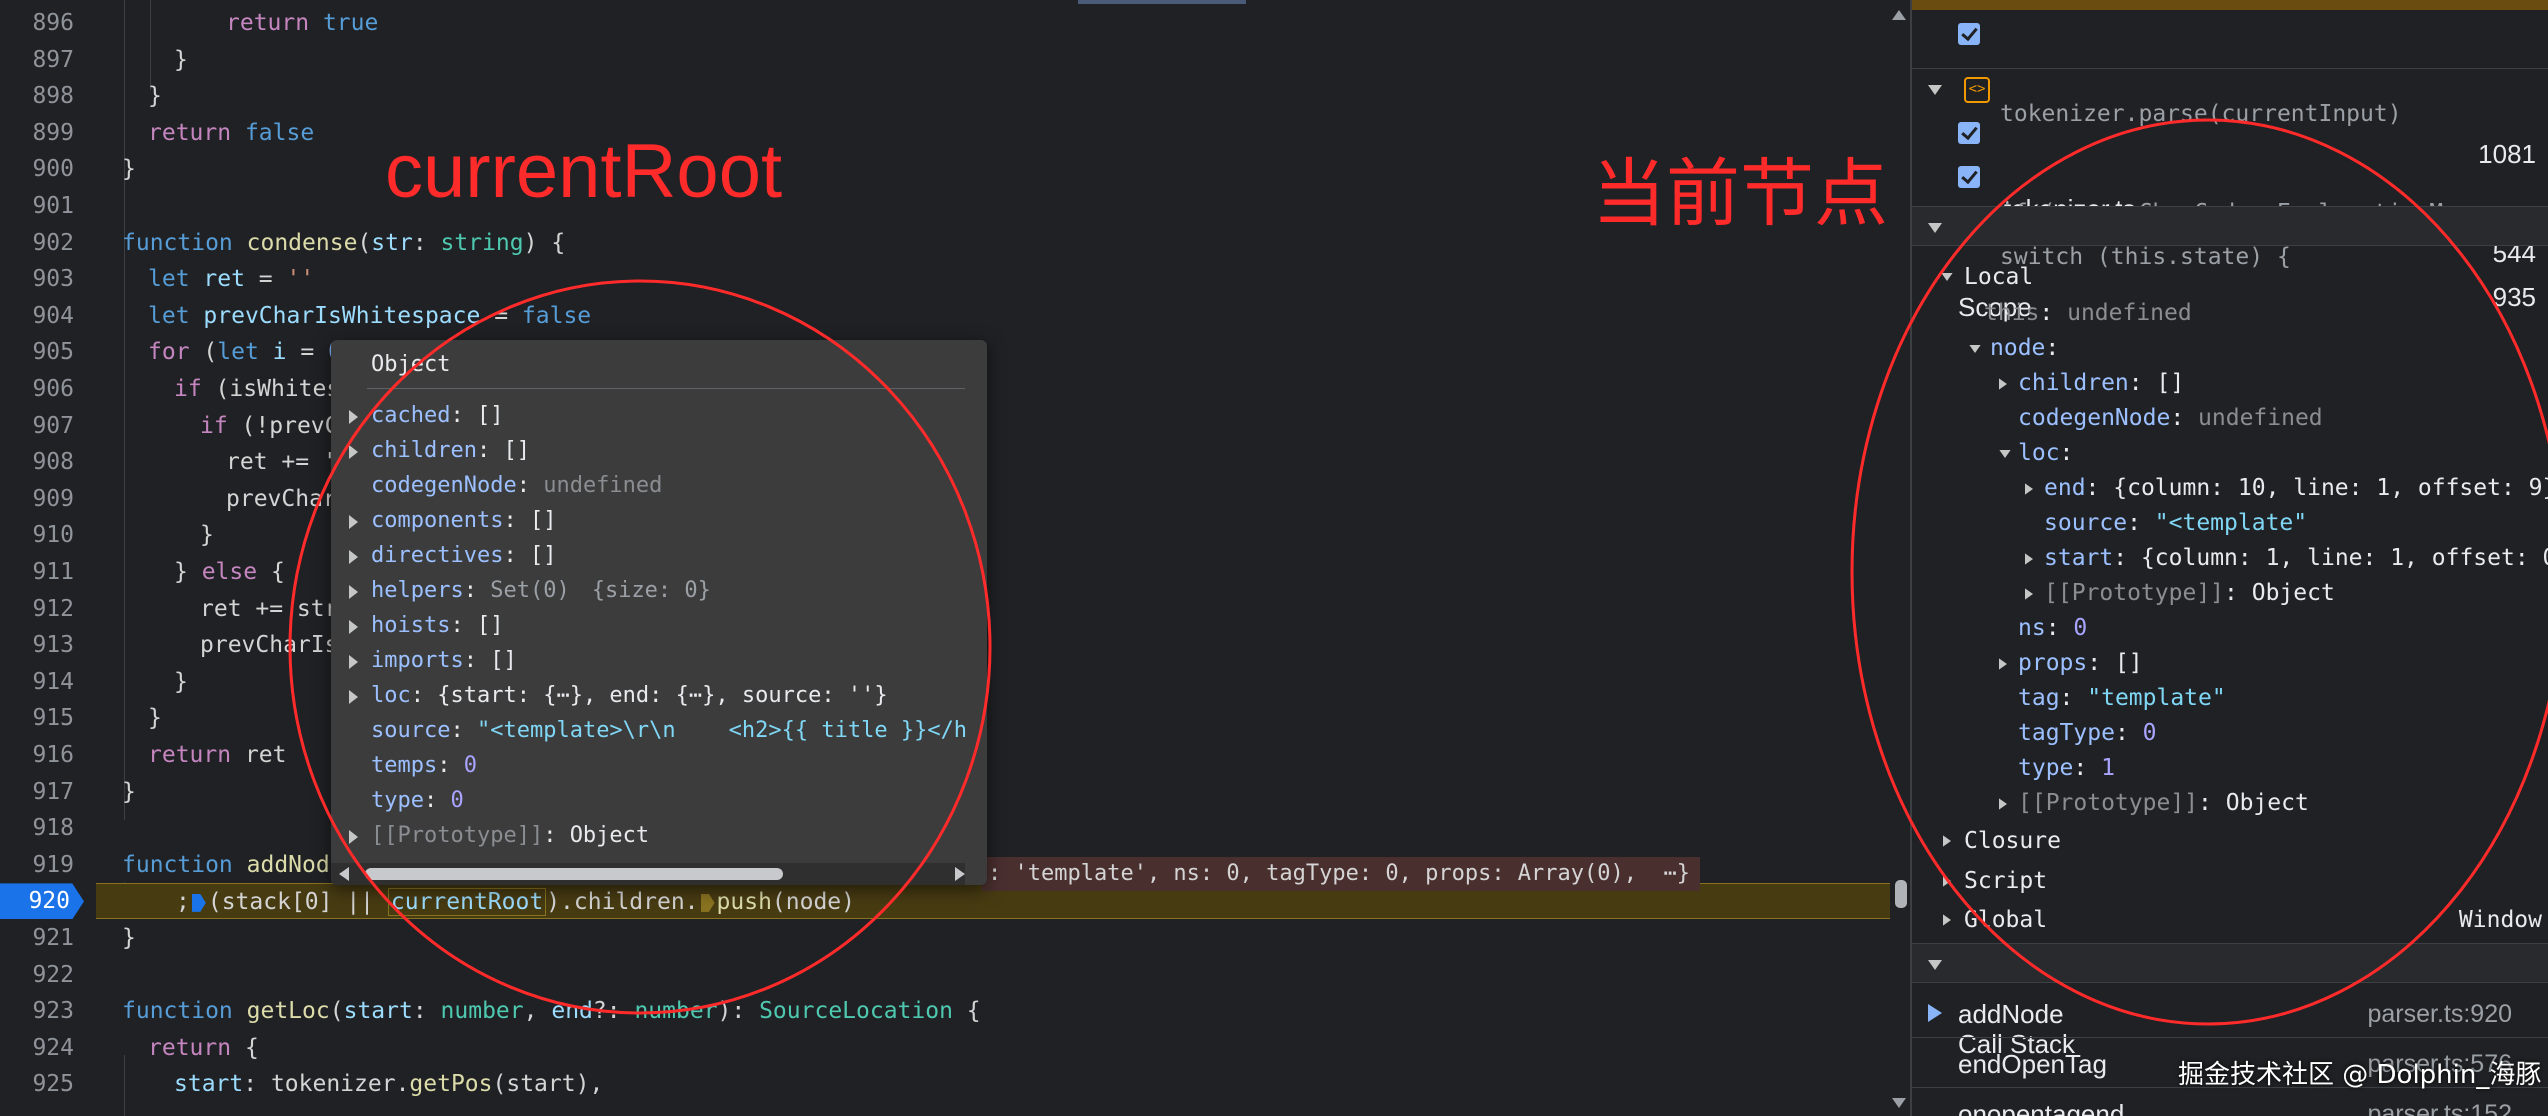 The height and width of the screenshot is (1116, 2548). I want to click on scope-section-header: Scope, so click(2230, 264).